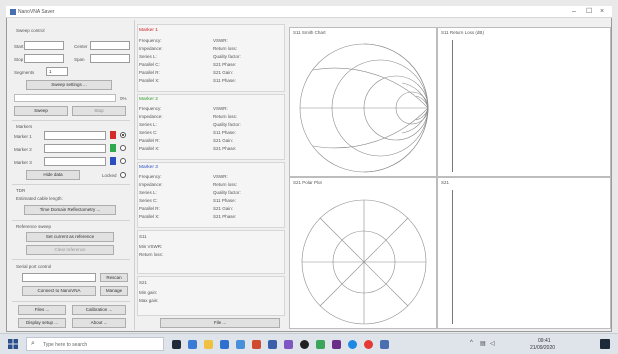  What do you see at coordinates (95, 344) in the screenshot?
I see `taskbar-search-box: ⌕ Type here to search` at bounding box center [95, 344].